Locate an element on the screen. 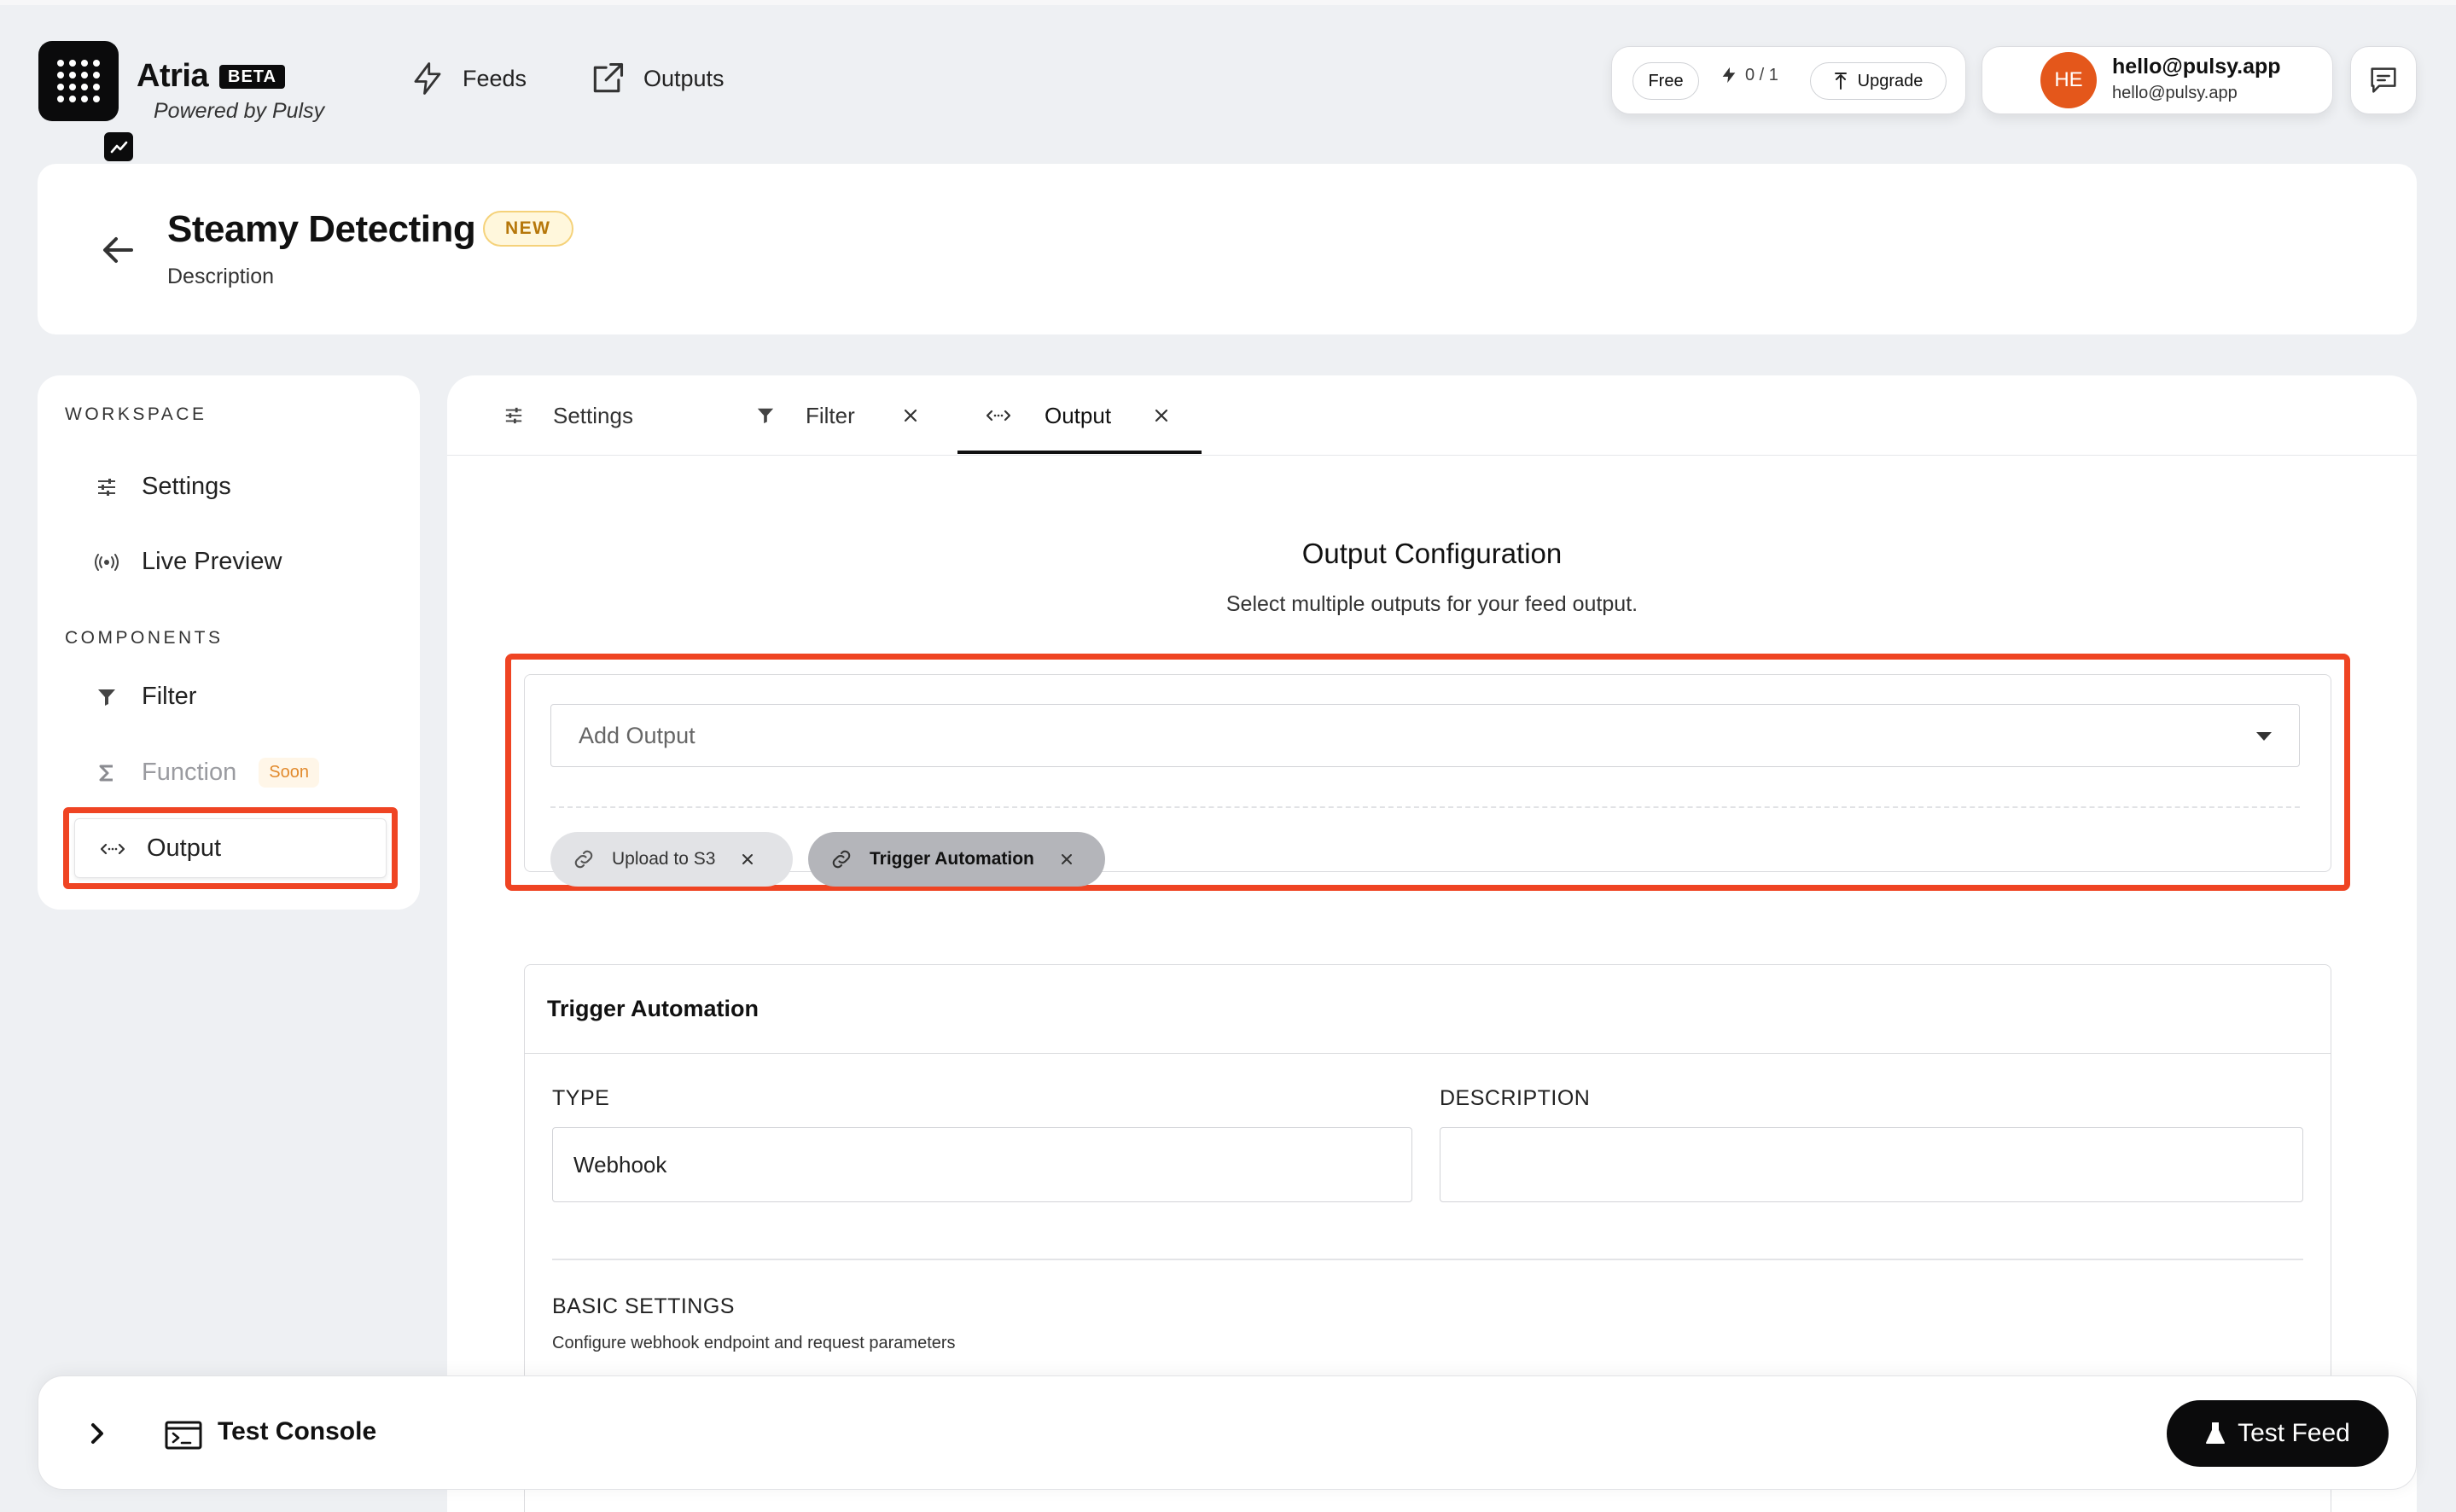  upgrade-label: Upgrade is located at coordinates (1890, 80).